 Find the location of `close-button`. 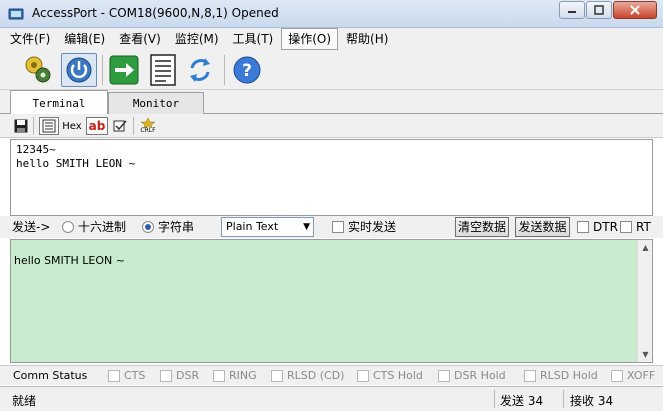

close-button is located at coordinates (635, 10).